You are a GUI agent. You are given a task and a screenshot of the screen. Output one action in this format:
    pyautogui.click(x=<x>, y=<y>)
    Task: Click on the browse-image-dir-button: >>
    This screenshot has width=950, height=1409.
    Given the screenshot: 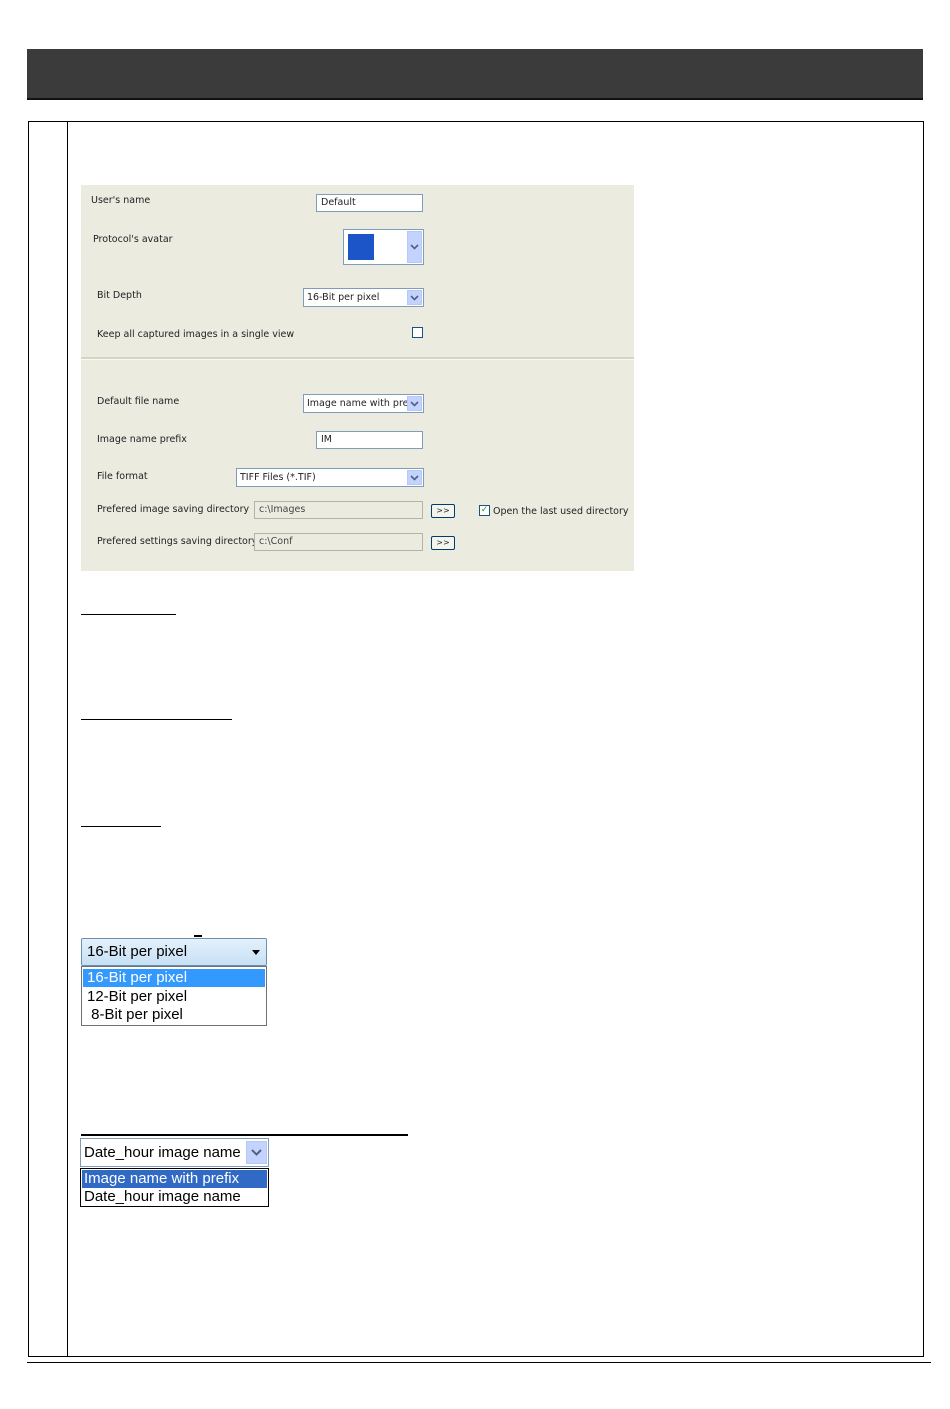 What is the action you would take?
    pyautogui.click(x=443, y=511)
    